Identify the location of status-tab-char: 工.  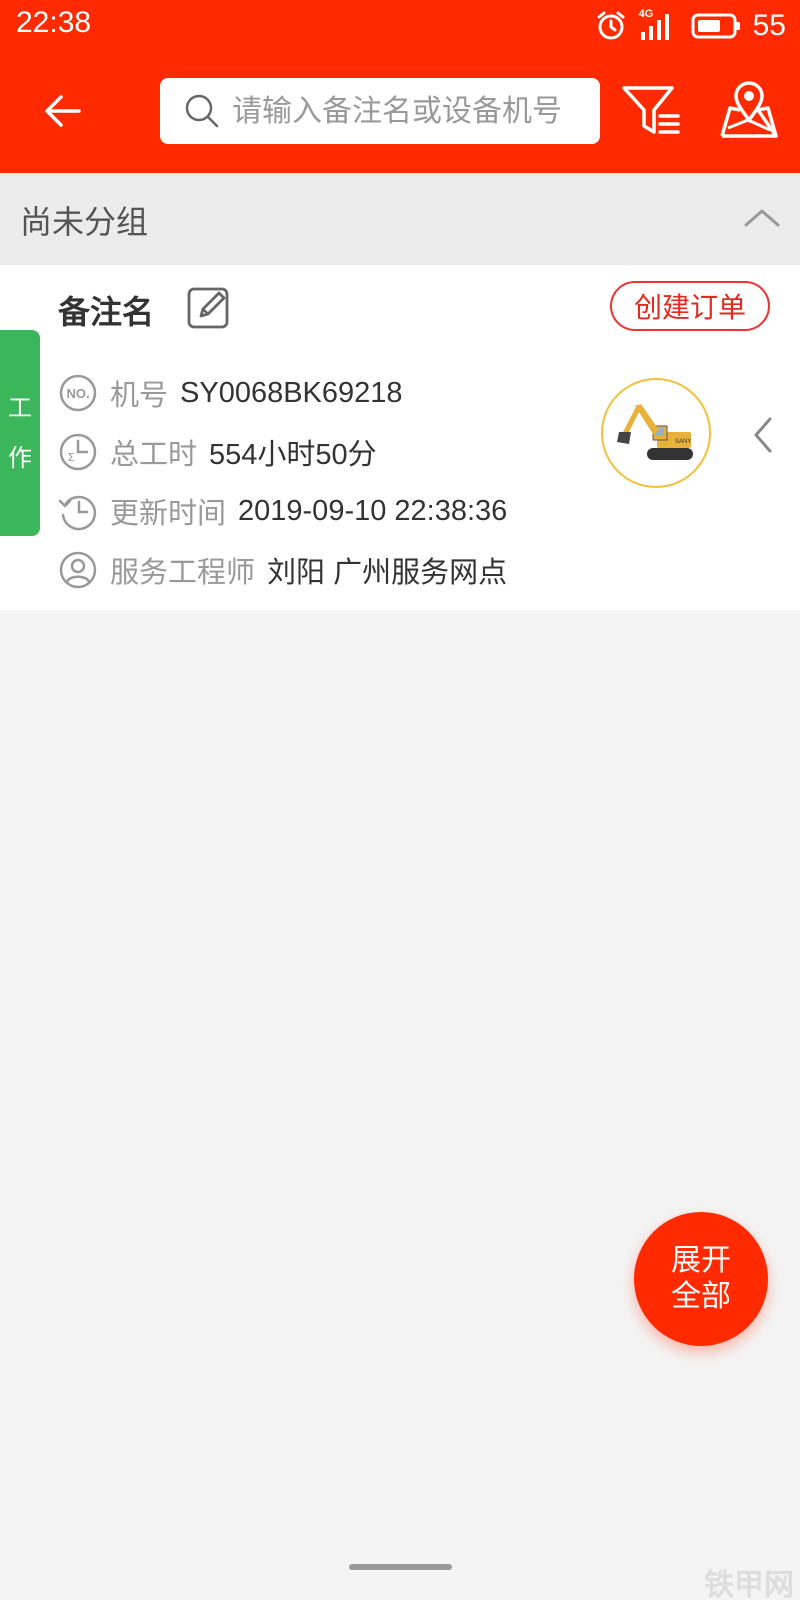
(20, 408).